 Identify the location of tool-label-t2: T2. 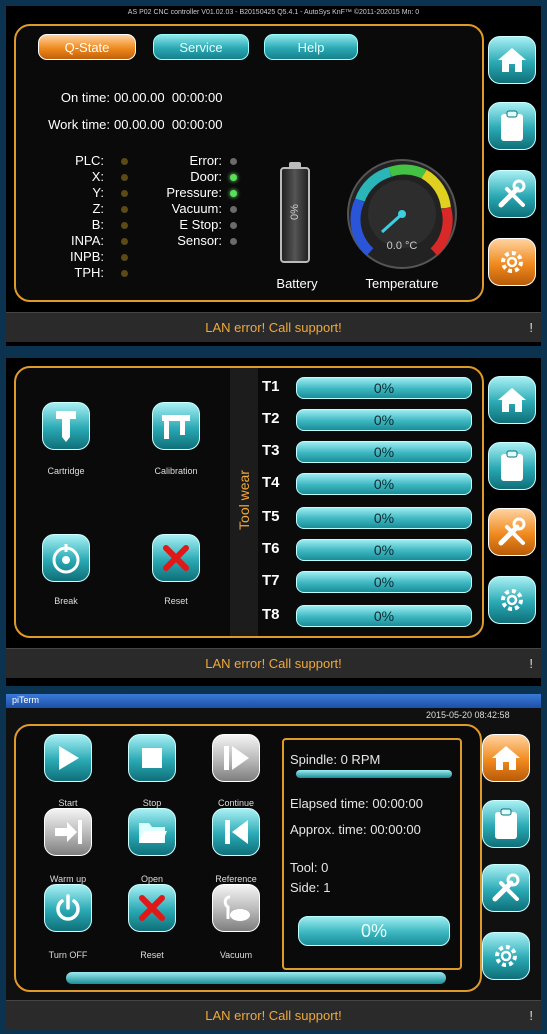
(271, 418).